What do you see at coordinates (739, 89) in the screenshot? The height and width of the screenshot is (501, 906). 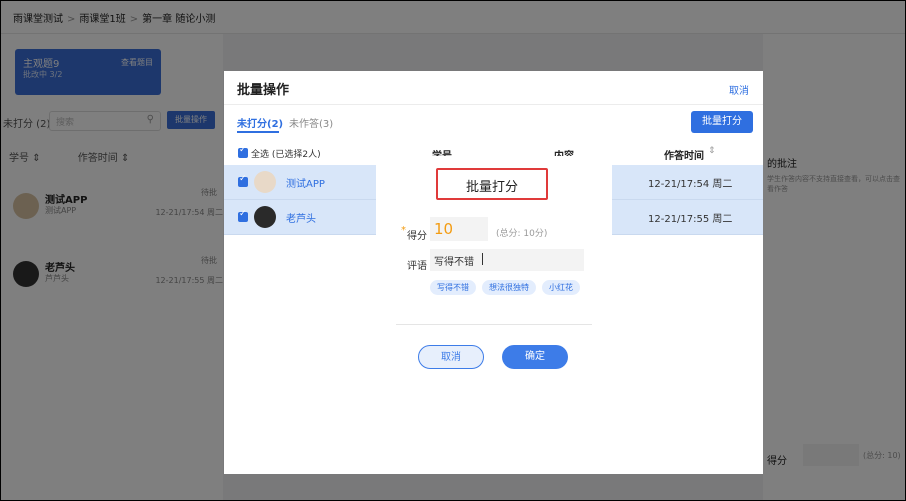 I see `dialog-cancel-link: 取消` at bounding box center [739, 89].